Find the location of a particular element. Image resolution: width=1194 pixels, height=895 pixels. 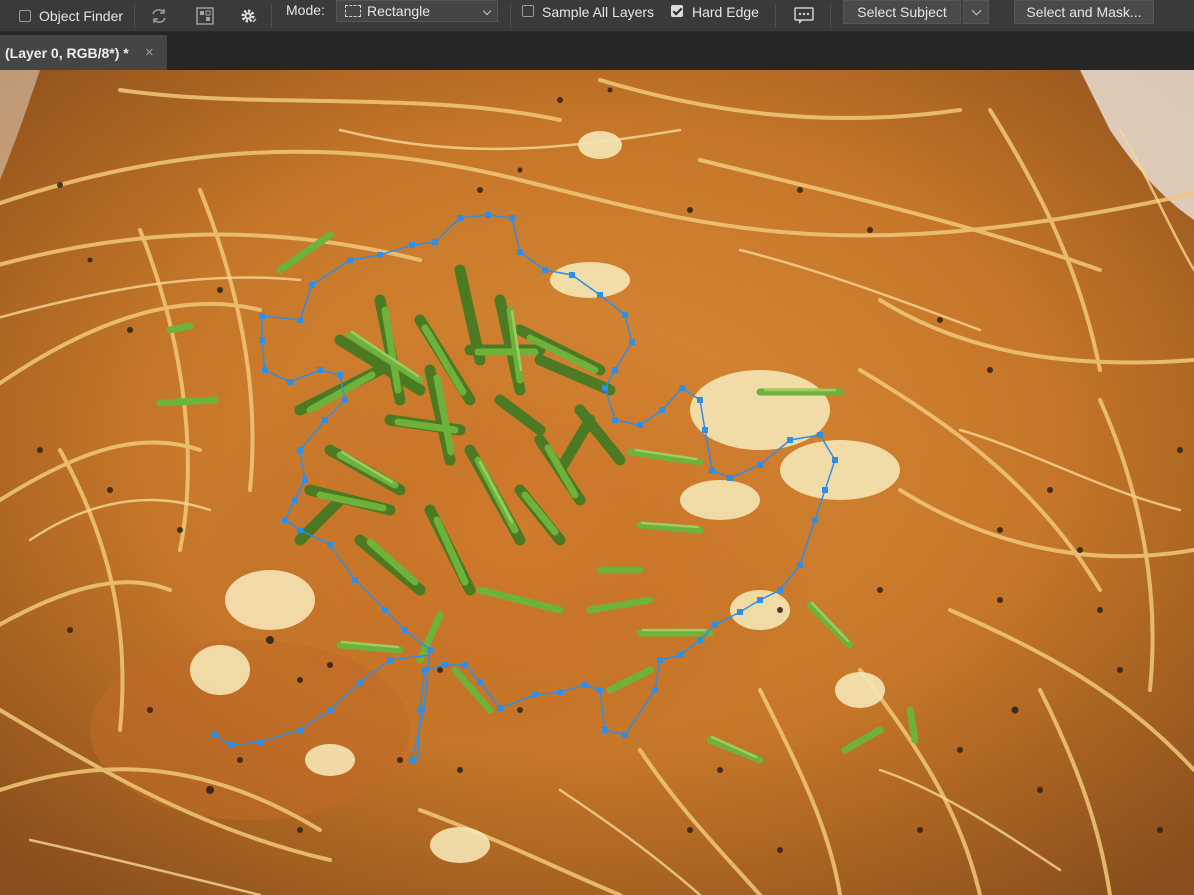

document-tab: (Layer 0, RGB/8*) * × is located at coordinates (83, 52).